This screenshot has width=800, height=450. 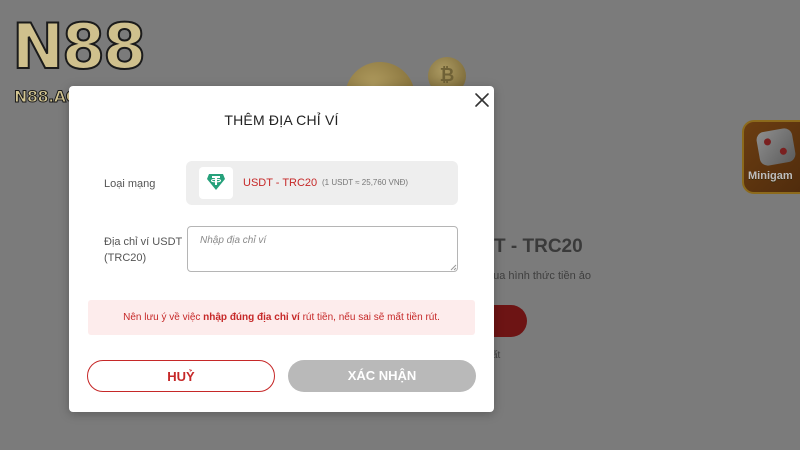 What do you see at coordinates (322, 249) in the screenshot?
I see `wallet-address-input` at bounding box center [322, 249].